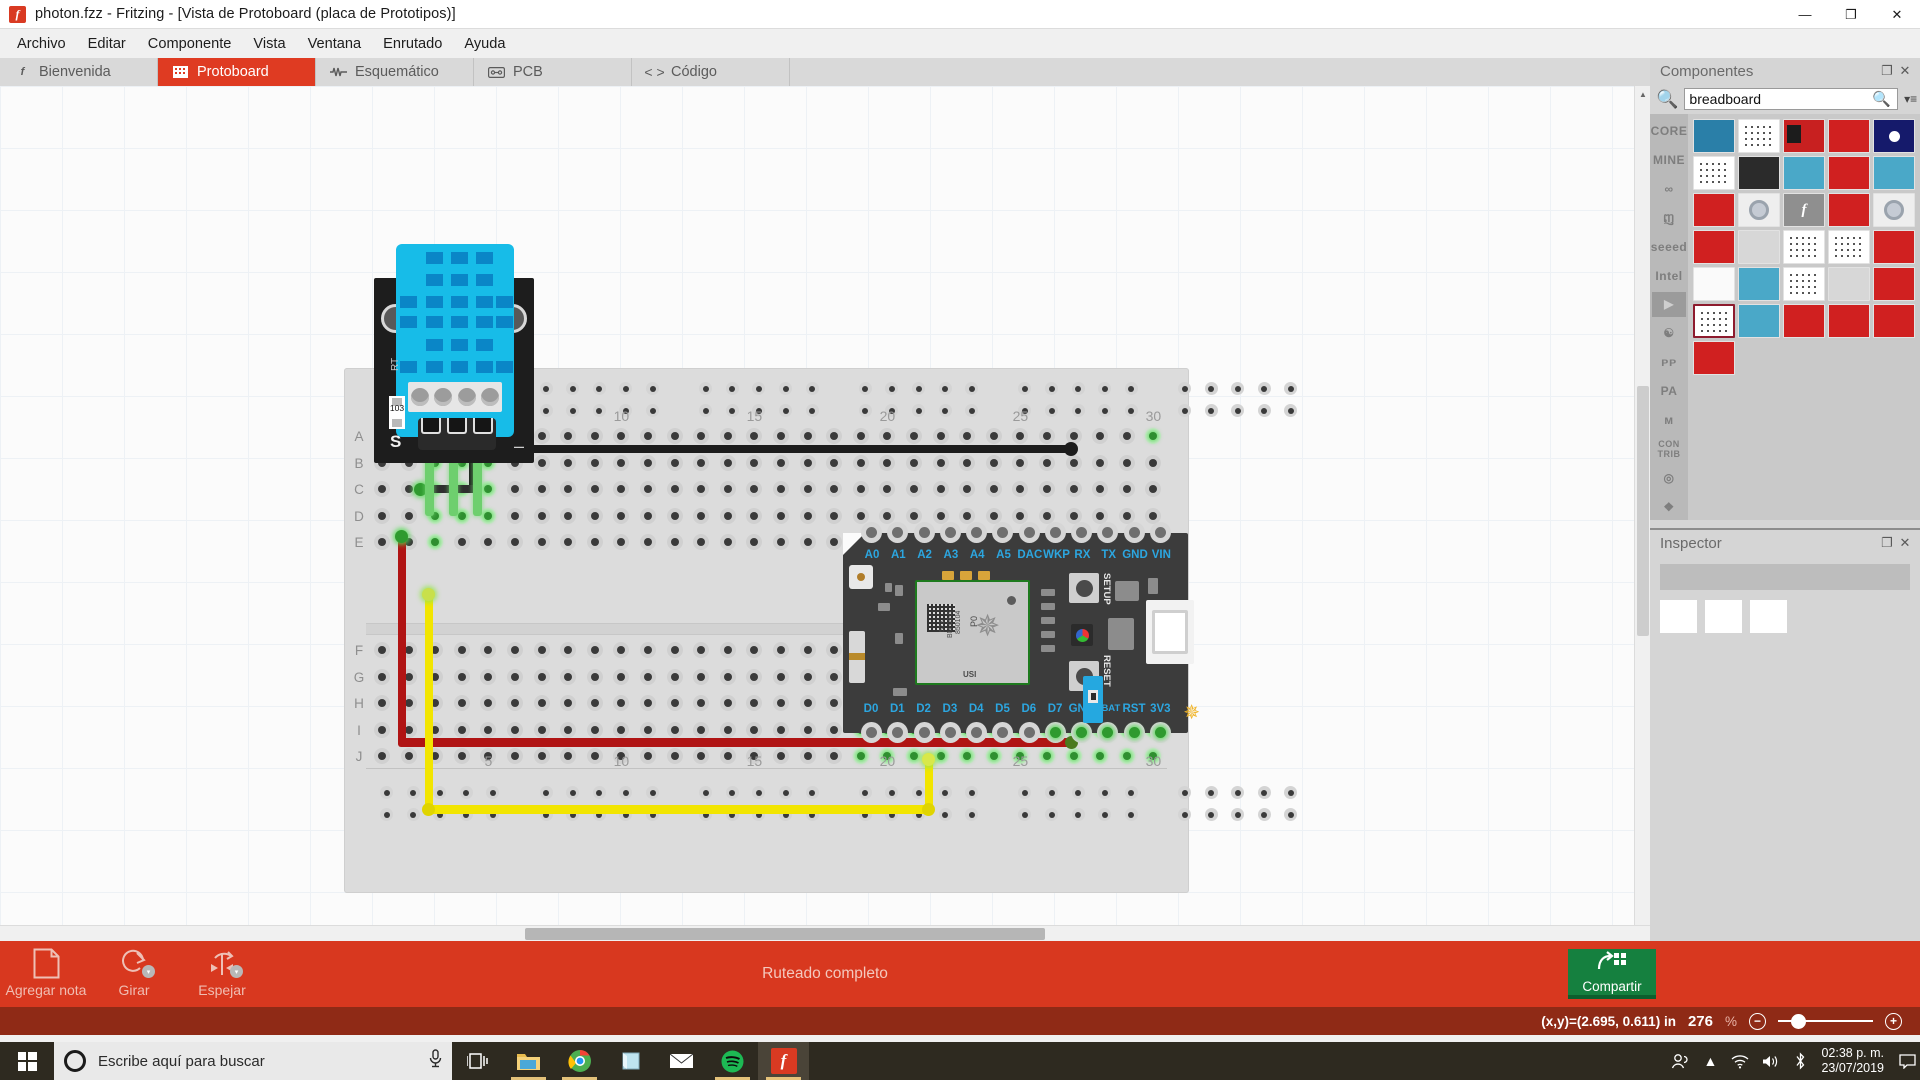  Describe the element at coordinates (1849, 136) in the screenshot. I see `part-red-shield` at that location.